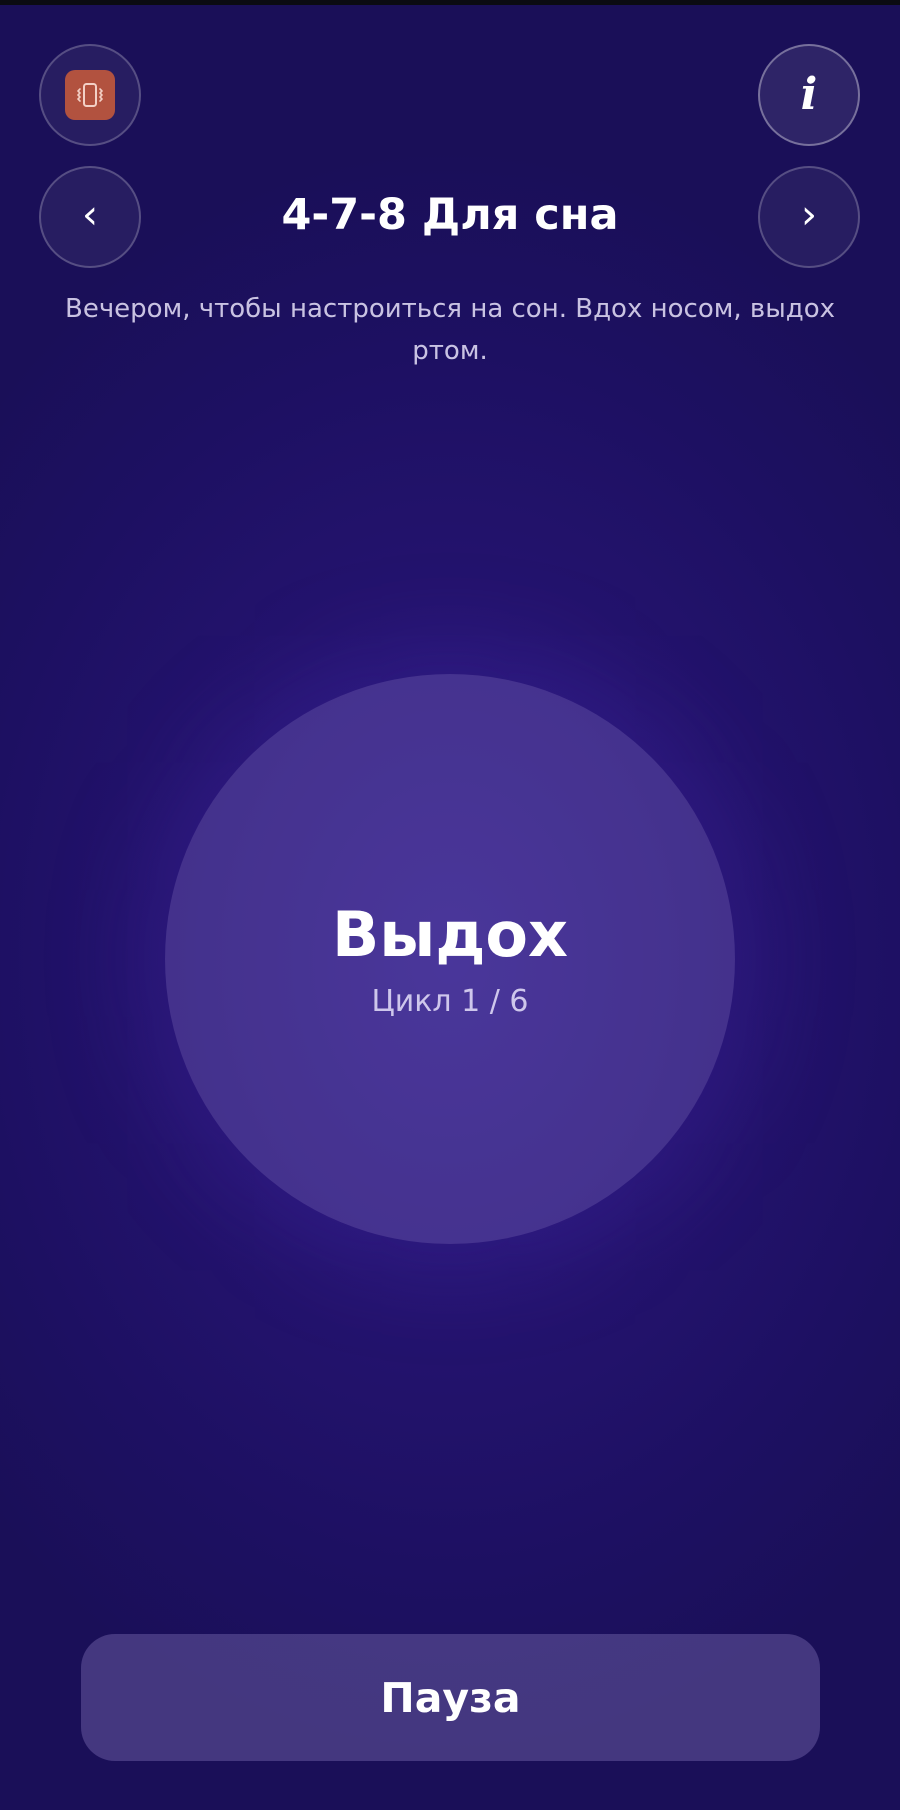 Image resolution: width=900 pixels, height=1810 pixels. I want to click on vibrate-icon, so click(90, 95).